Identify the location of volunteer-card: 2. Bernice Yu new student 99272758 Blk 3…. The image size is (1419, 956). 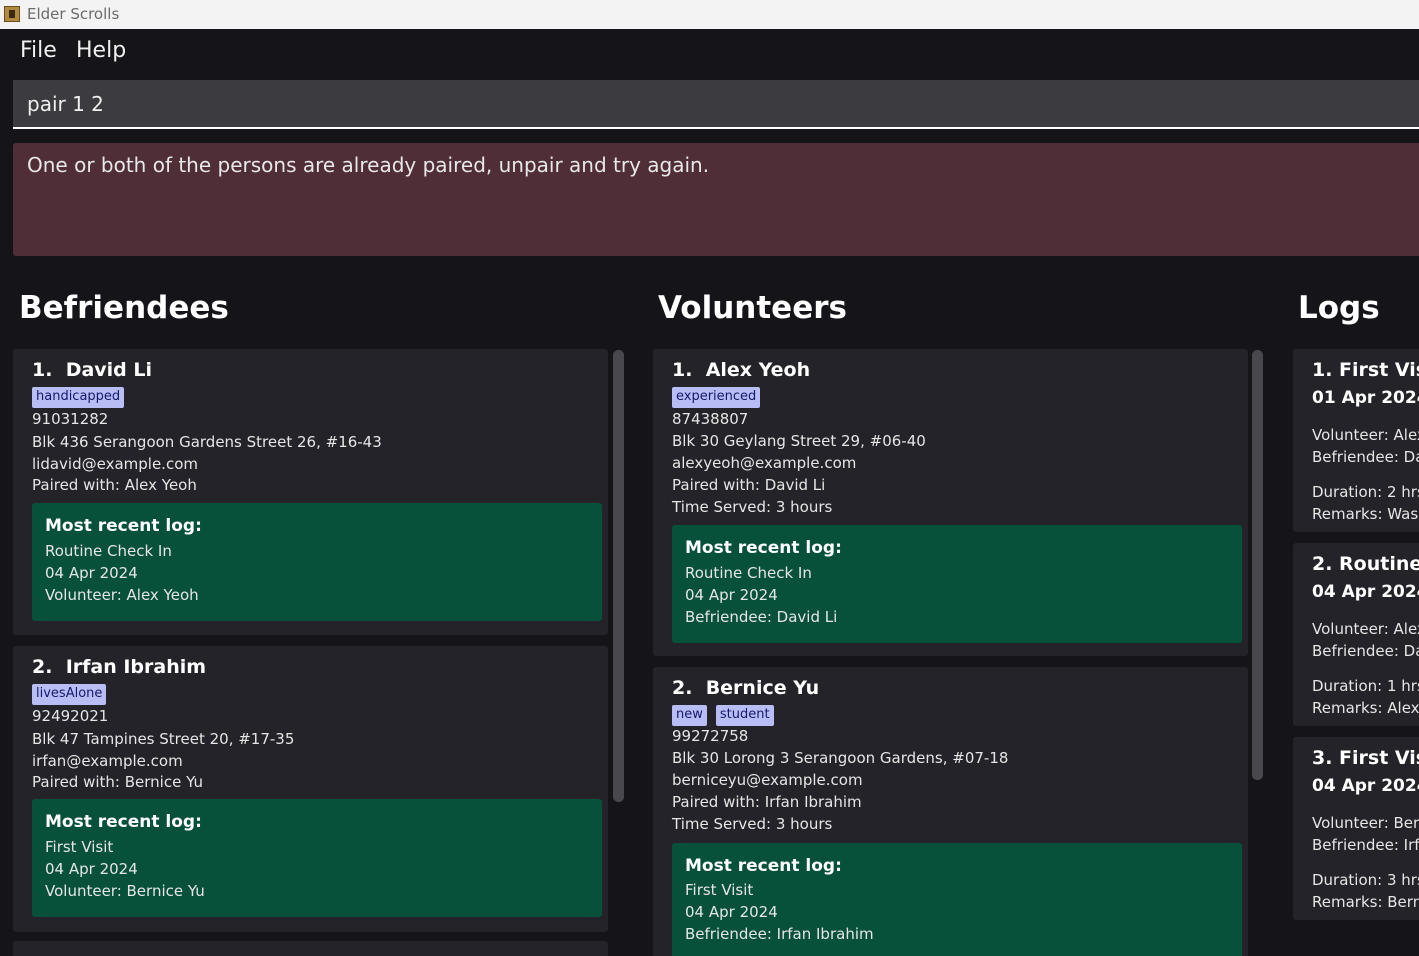
(950, 811).